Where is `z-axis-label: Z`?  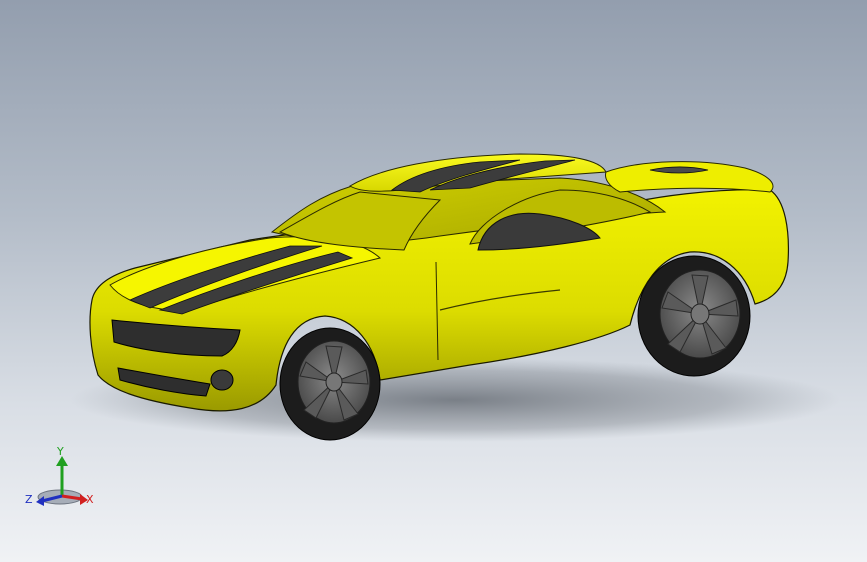
z-axis-label: Z is located at coordinates (29, 499).